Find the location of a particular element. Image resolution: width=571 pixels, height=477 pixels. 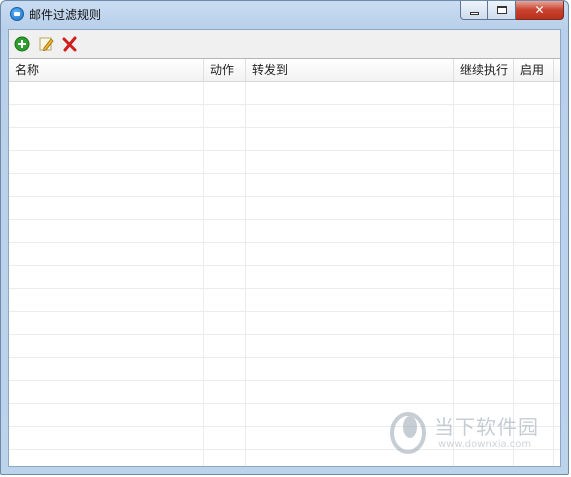

close-icon: ✕ is located at coordinates (539, 10).